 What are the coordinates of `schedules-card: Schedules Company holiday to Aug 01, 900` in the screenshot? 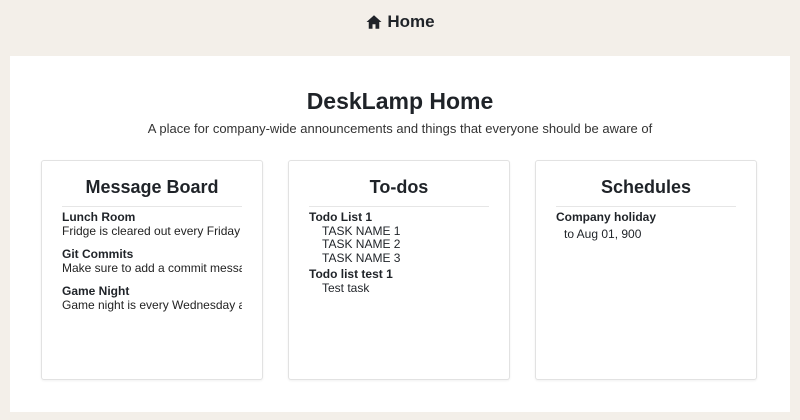 It's located at (646, 270).